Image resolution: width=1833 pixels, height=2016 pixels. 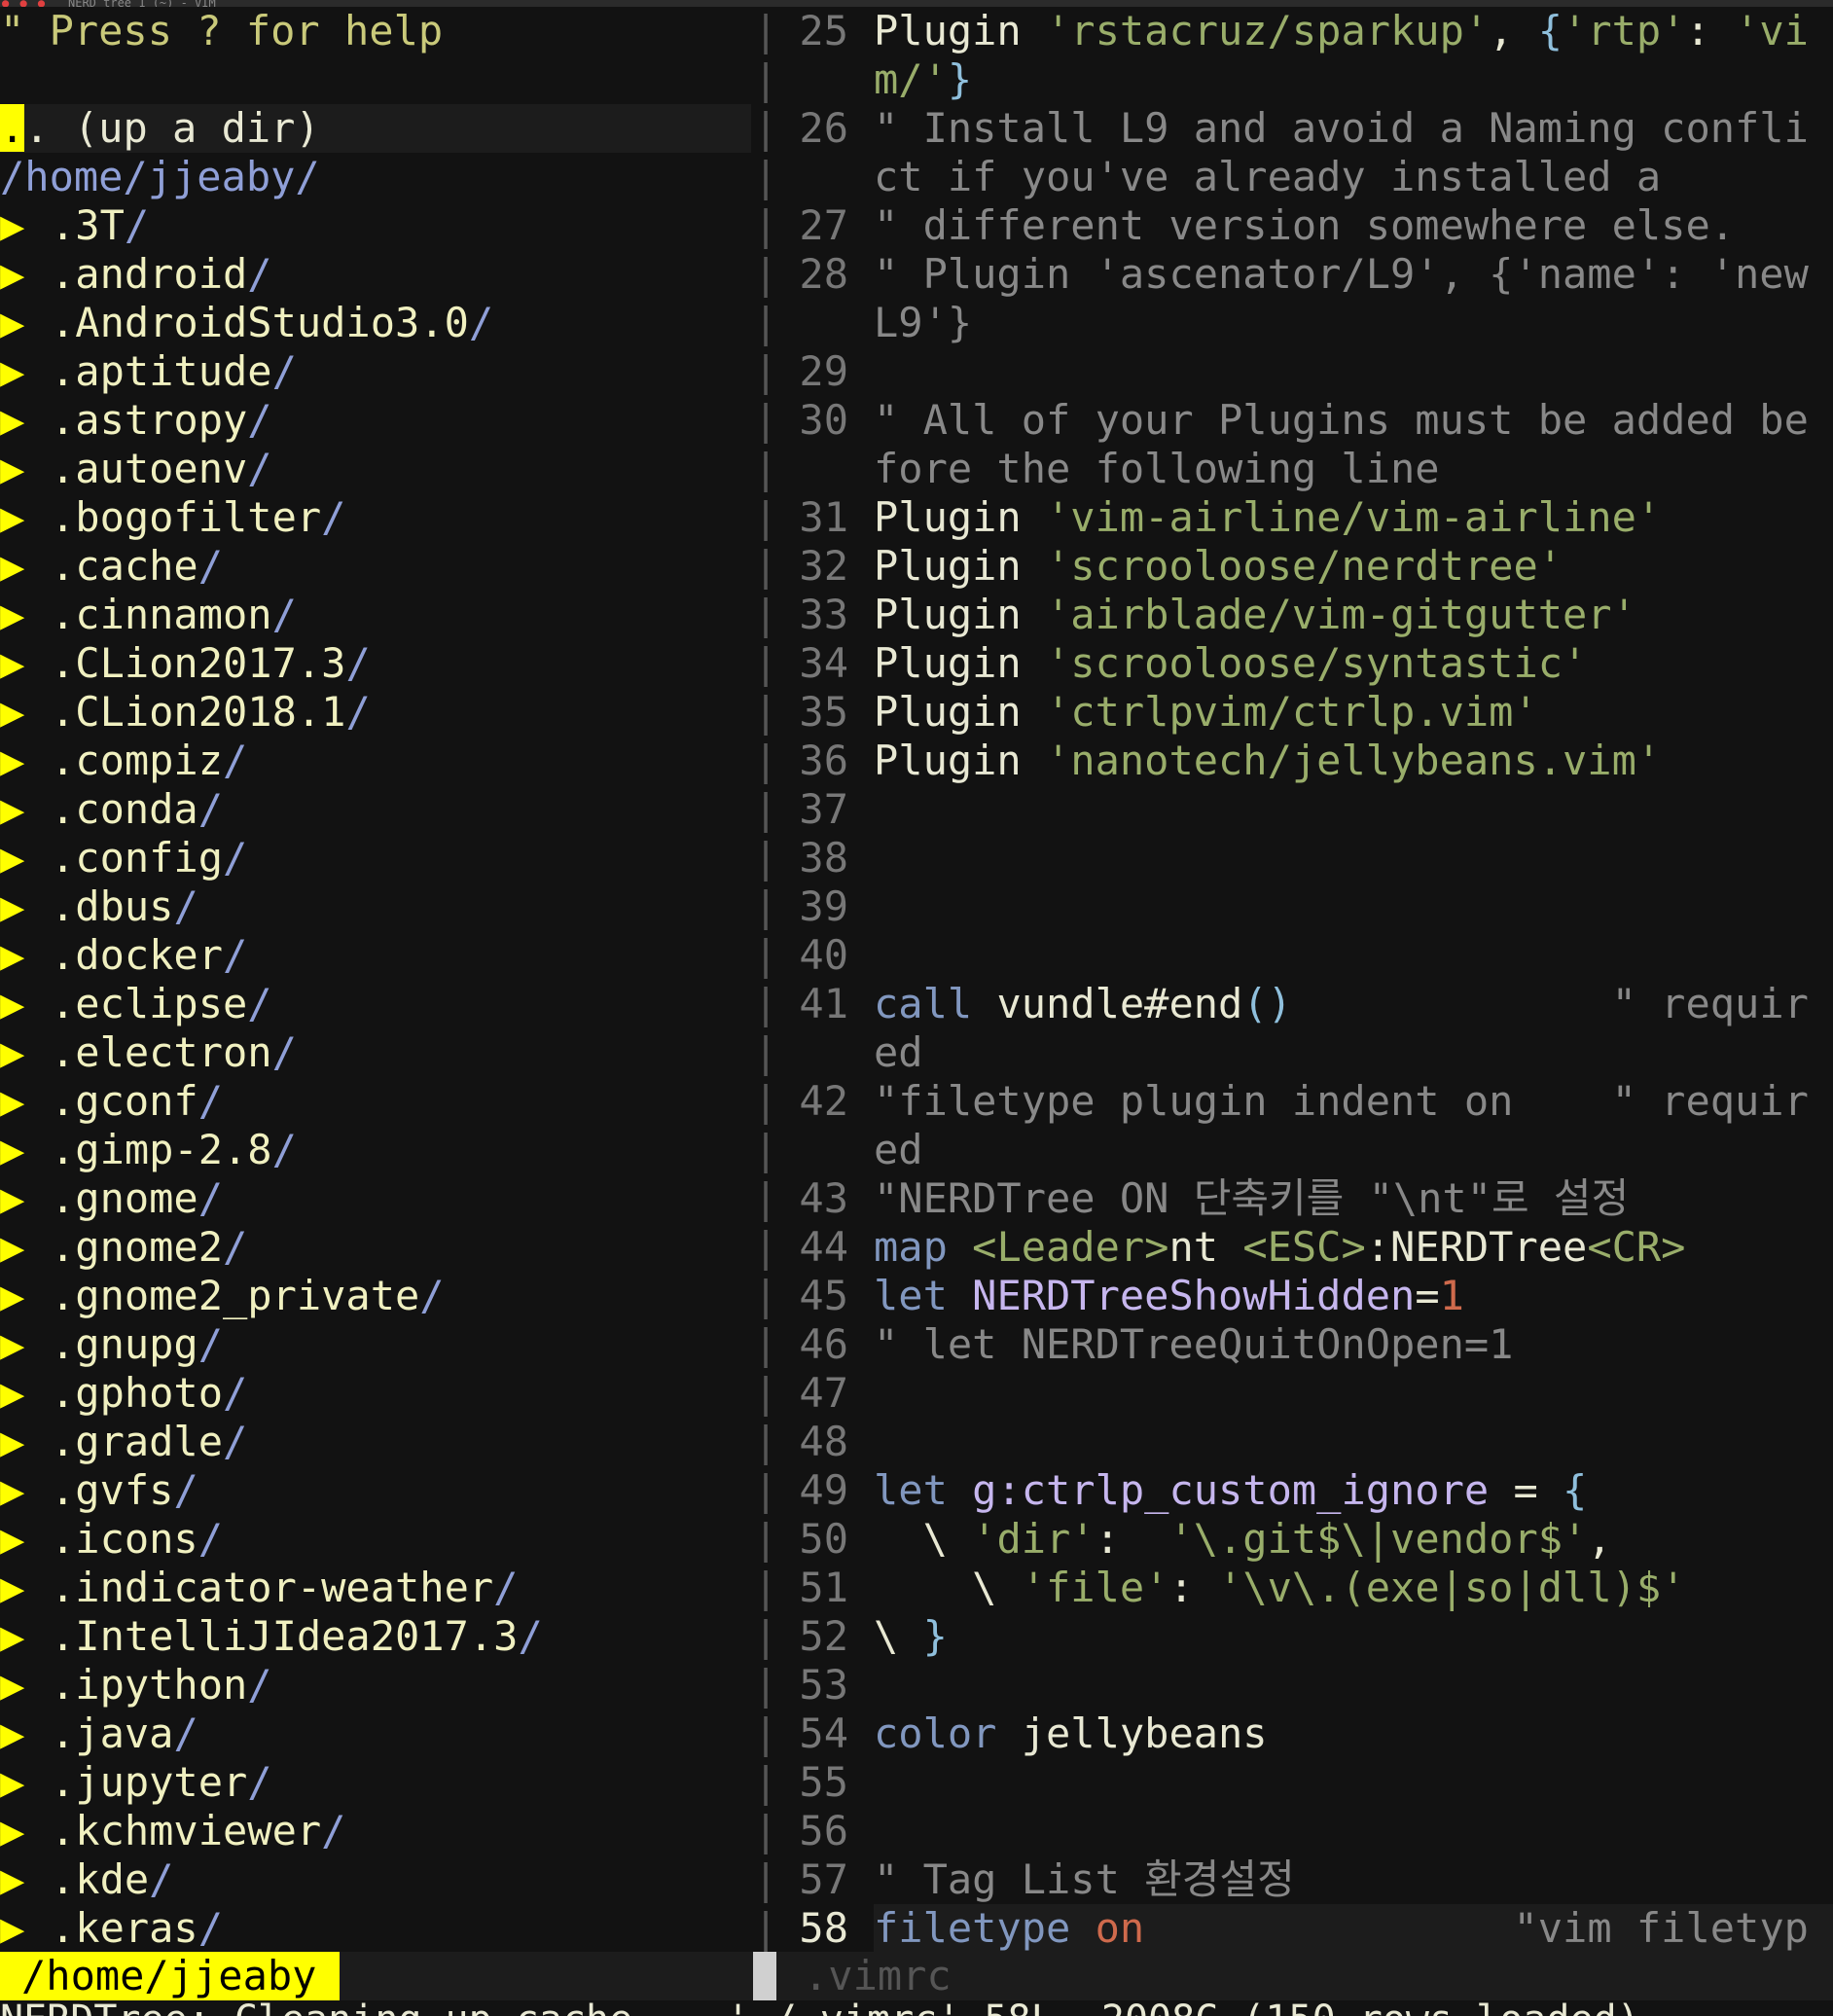 What do you see at coordinates (1305, 1247) in the screenshot?
I see `code-line: 44 map <Leader>nt <ESC>:NERDTree<CR>` at bounding box center [1305, 1247].